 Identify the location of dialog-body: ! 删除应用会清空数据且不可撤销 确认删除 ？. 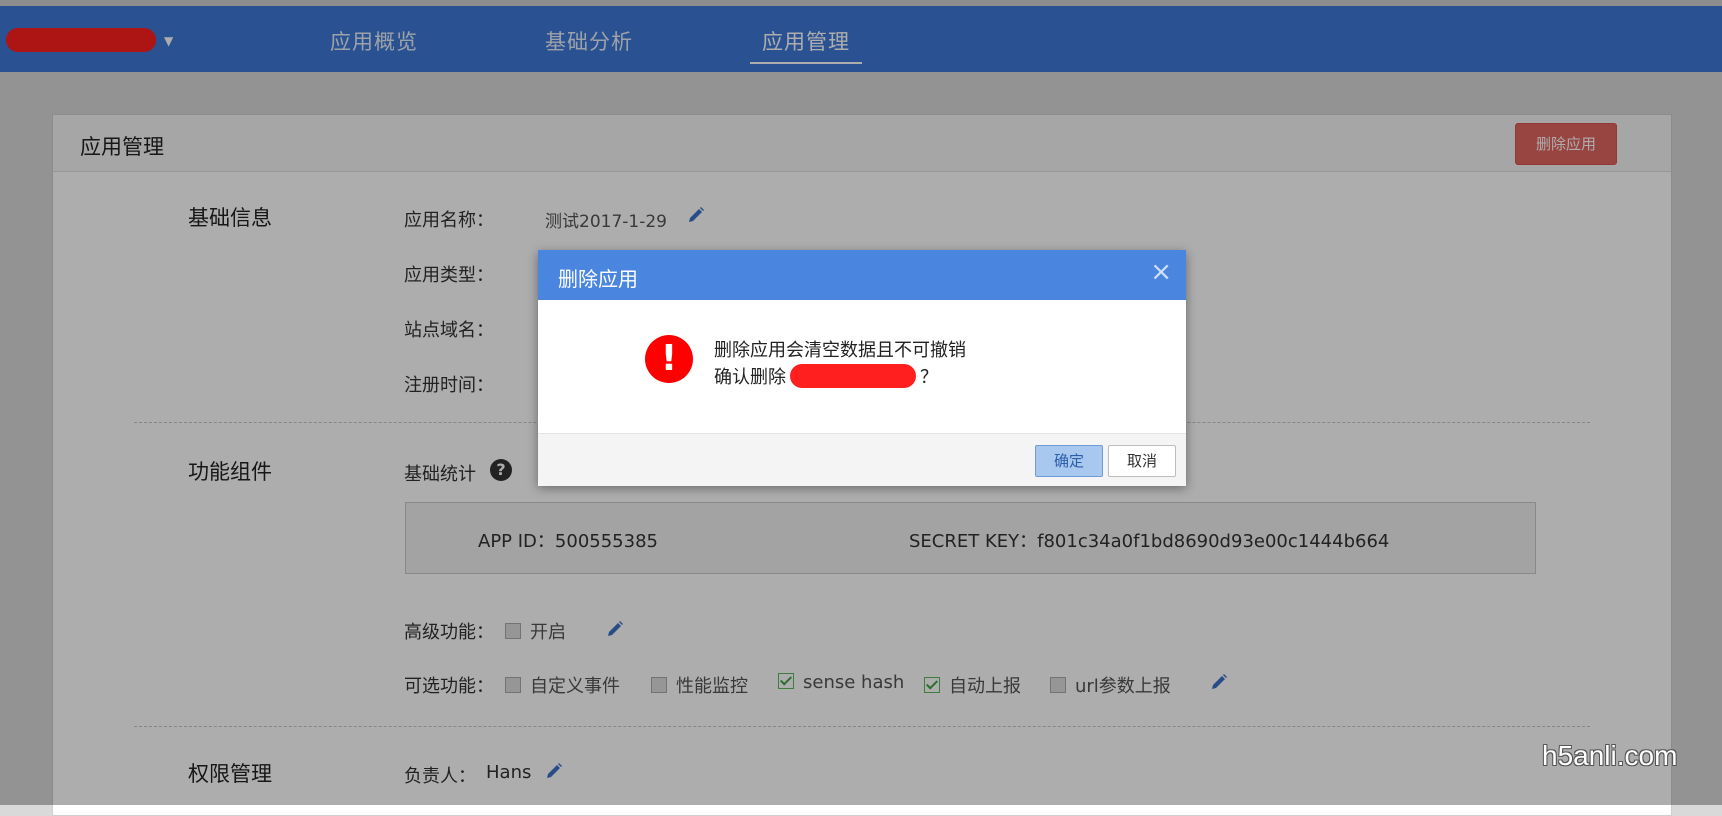
(862, 366).